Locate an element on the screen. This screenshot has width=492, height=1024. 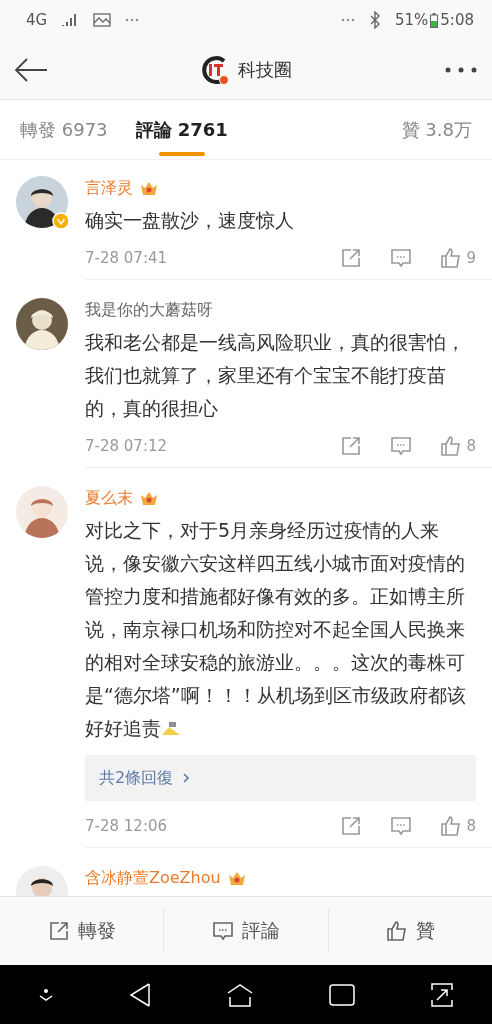
user-name: 含冰静萱ZoeZhou is located at coordinates (153, 878).